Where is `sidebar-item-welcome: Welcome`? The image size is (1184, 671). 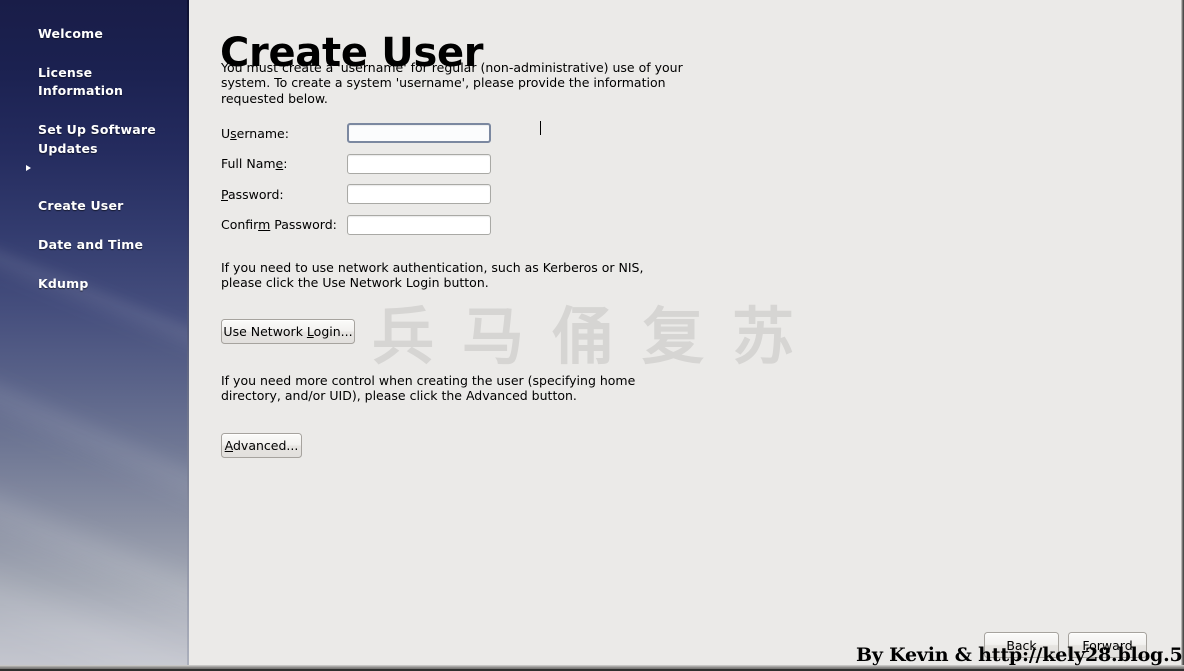 sidebar-item-welcome: Welcome is located at coordinates (94, 24).